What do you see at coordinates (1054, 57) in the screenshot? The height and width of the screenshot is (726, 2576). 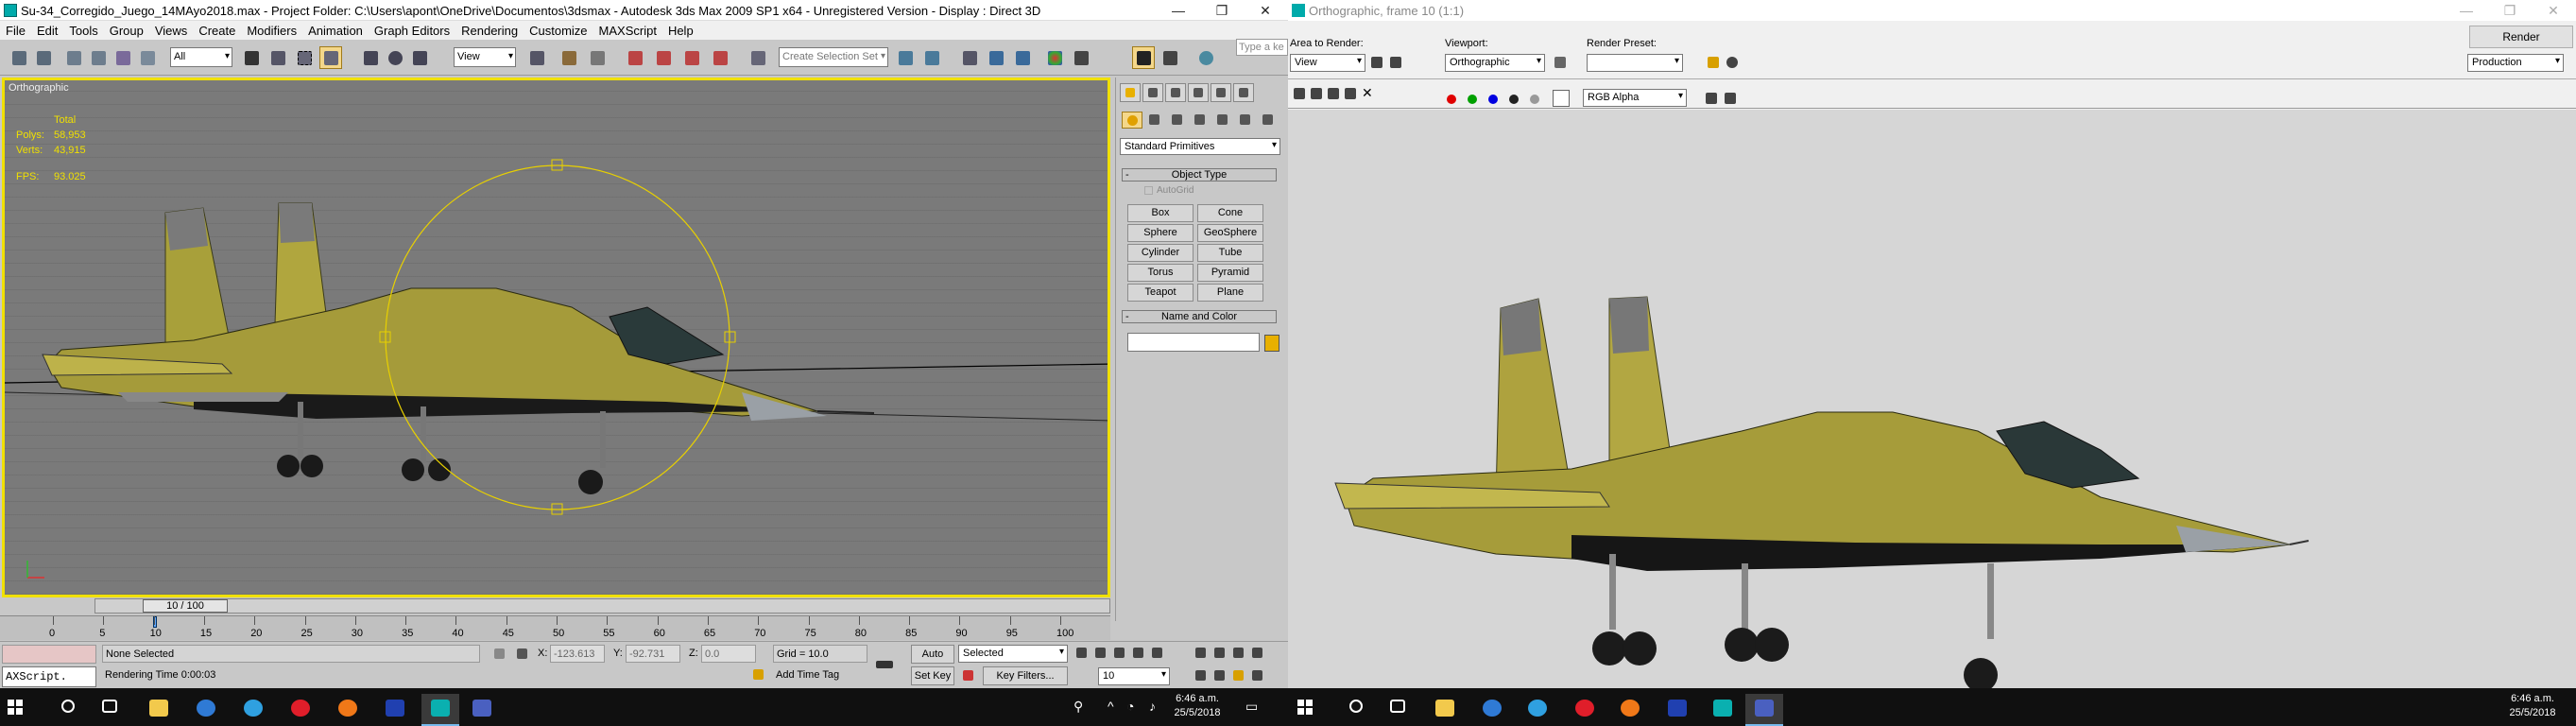 I see `material-editor-icon` at bounding box center [1054, 57].